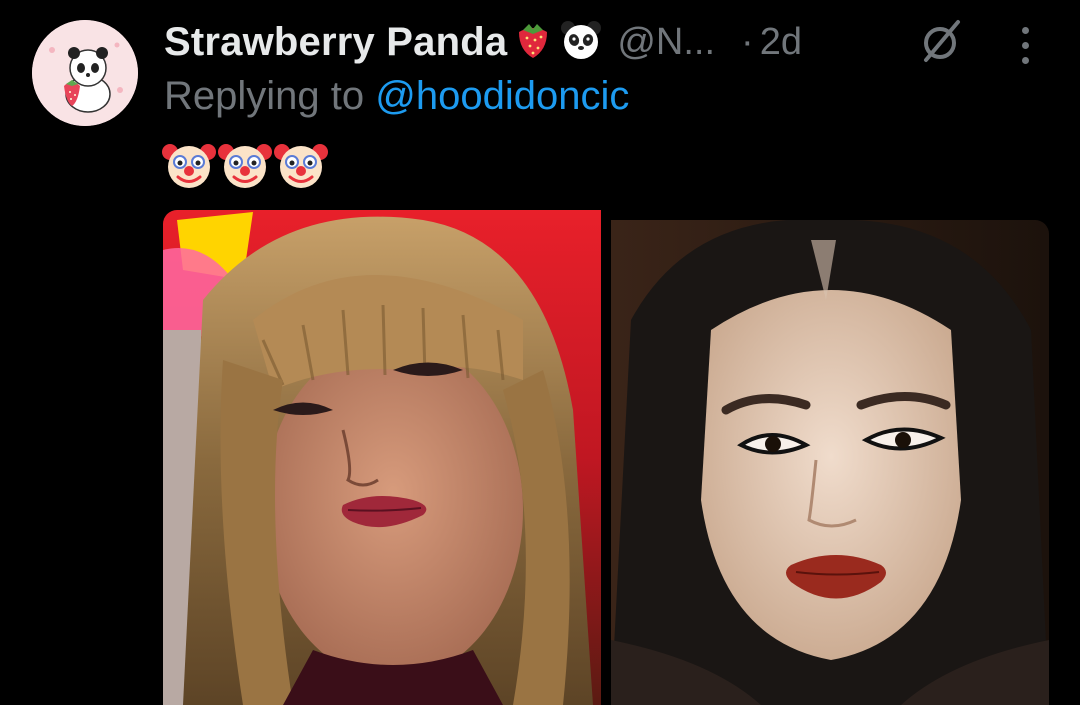 The width and height of the screenshot is (1080, 705). Describe the element at coordinates (270, 96) in the screenshot. I see `replying-prefix: Replying to` at that location.